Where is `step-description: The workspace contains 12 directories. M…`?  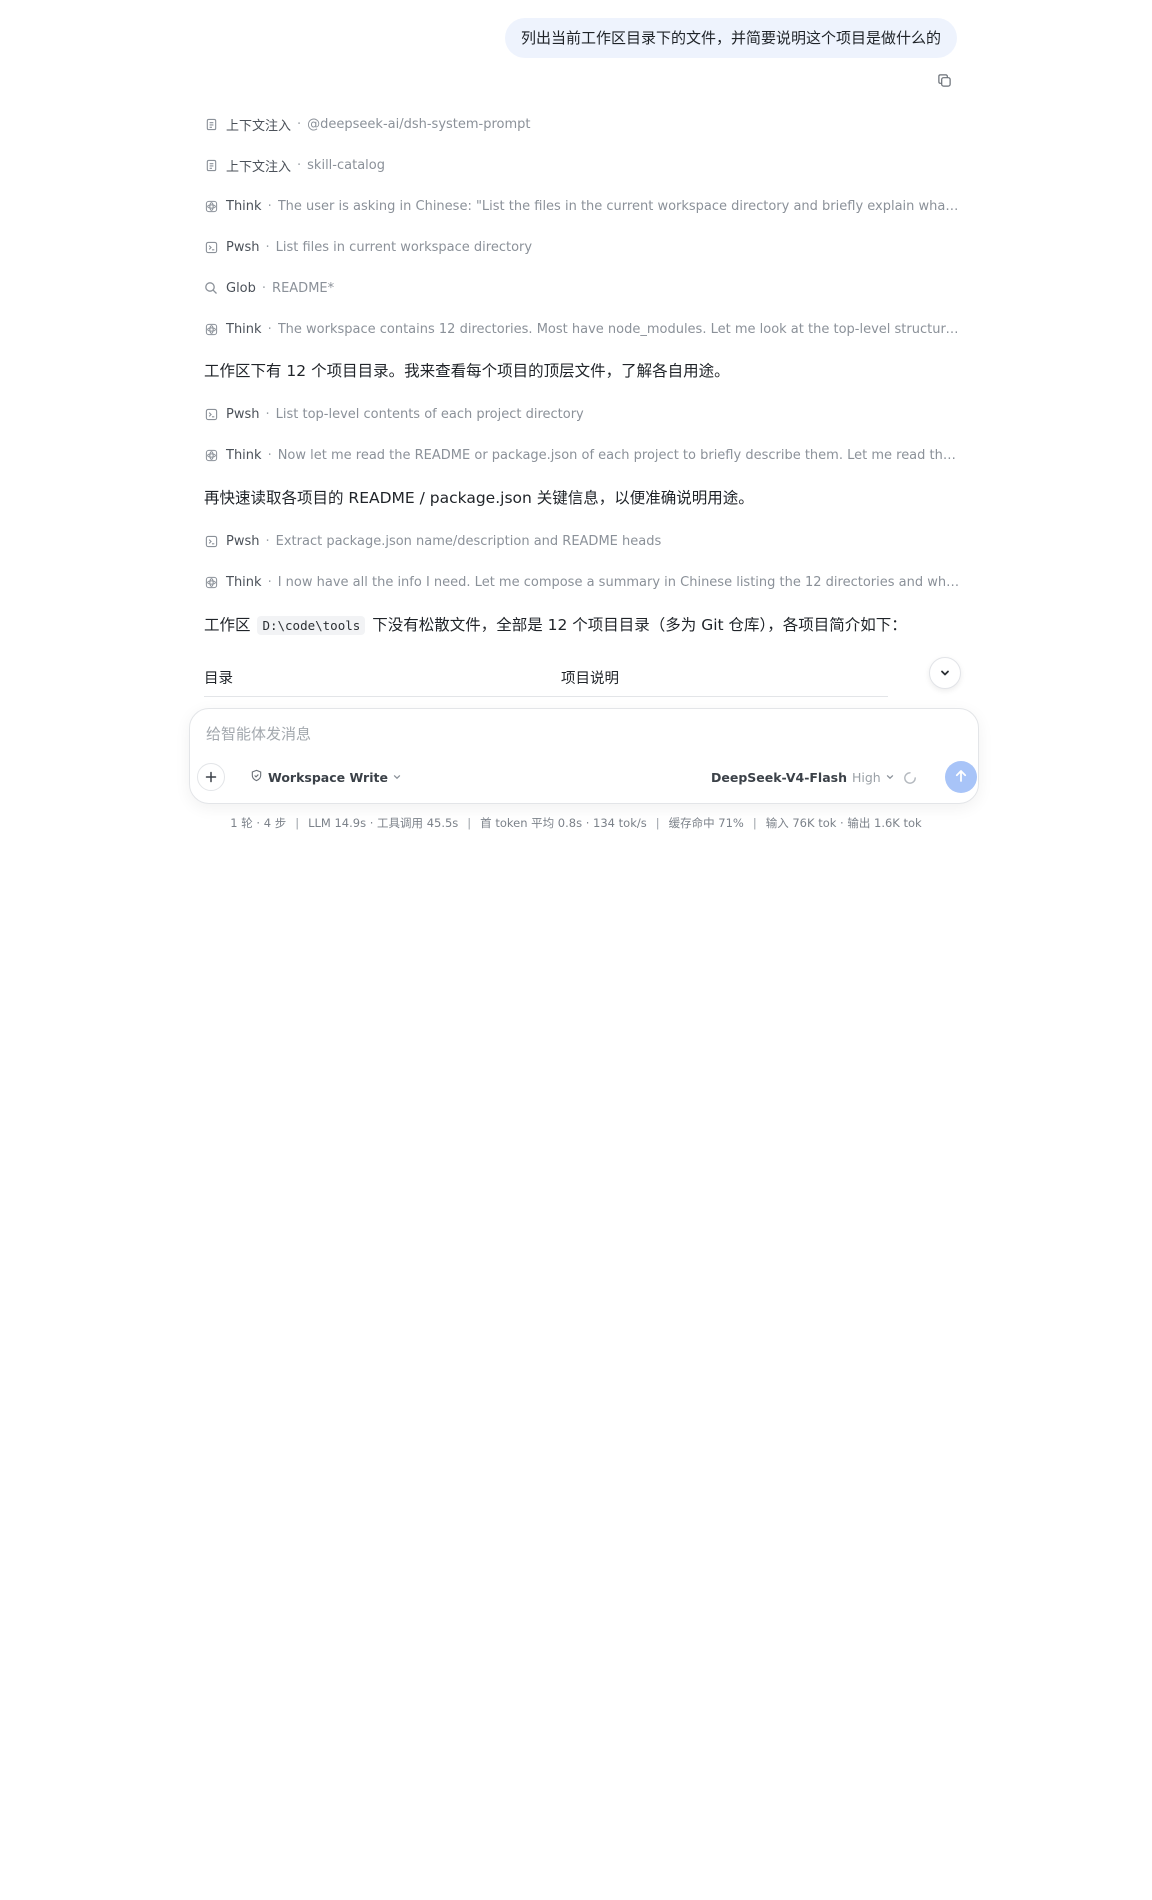
step-description: The workspace contains 12 directories. M… is located at coordinates (618, 329).